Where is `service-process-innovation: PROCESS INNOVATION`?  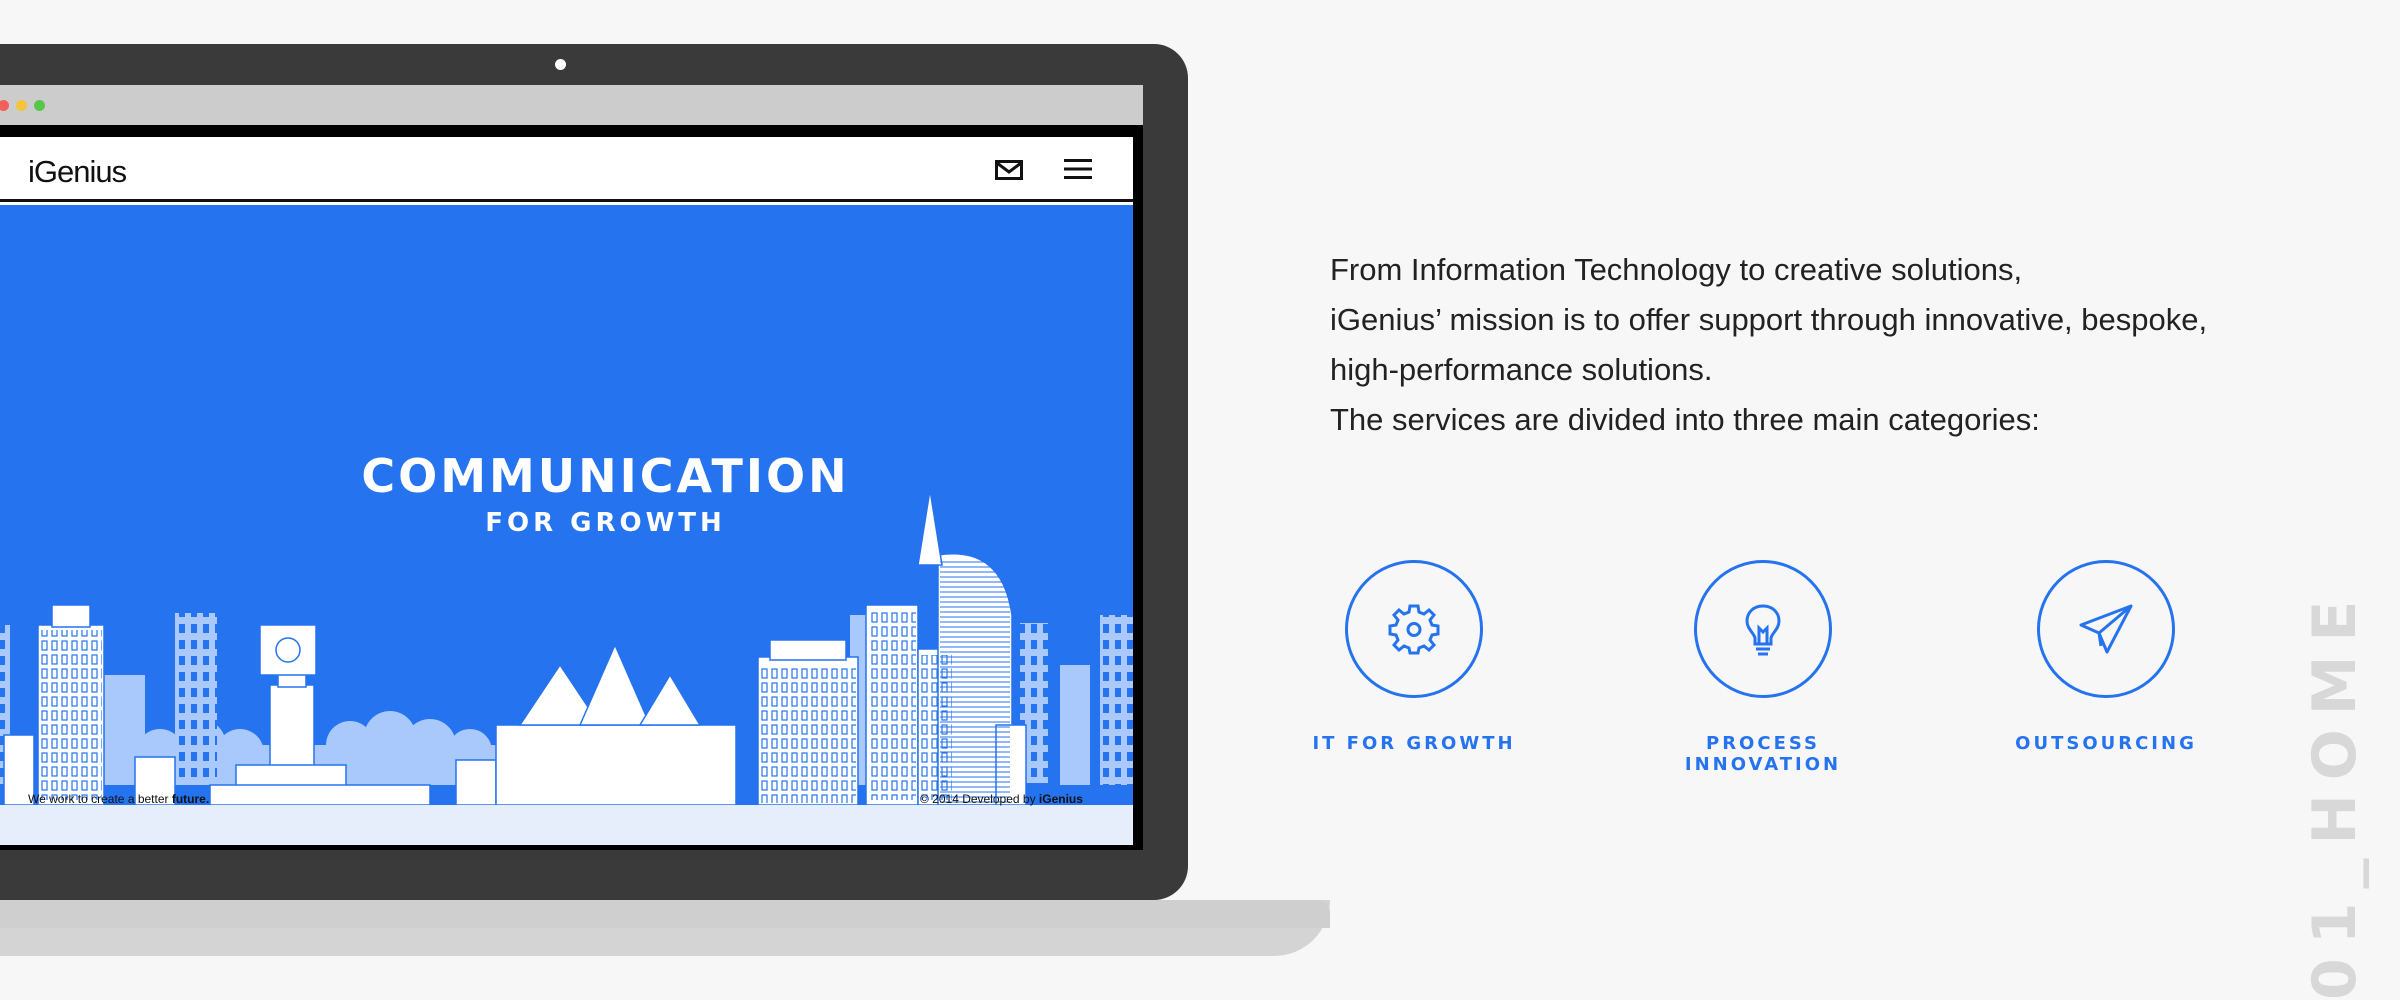 service-process-innovation: PROCESS INNOVATION is located at coordinates (1763, 667).